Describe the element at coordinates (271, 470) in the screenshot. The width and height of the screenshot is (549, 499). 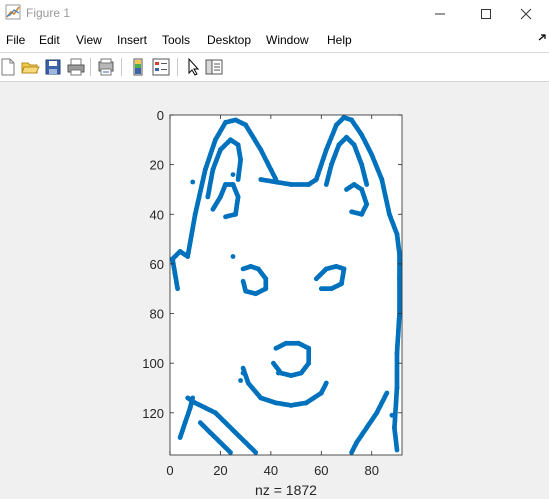
I see `x-tick-label: 40` at that location.